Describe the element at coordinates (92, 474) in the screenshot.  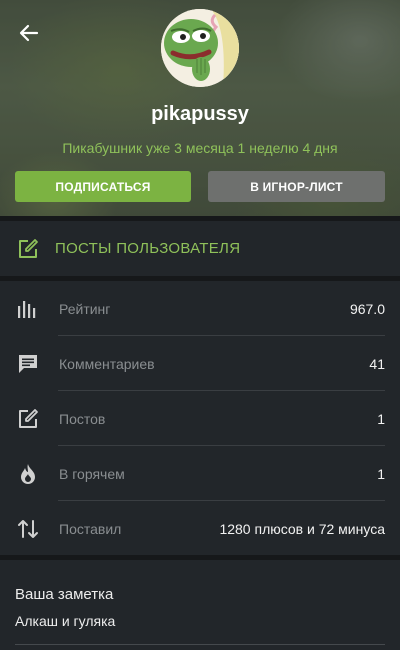
I see `stat-label: В горячем` at that location.